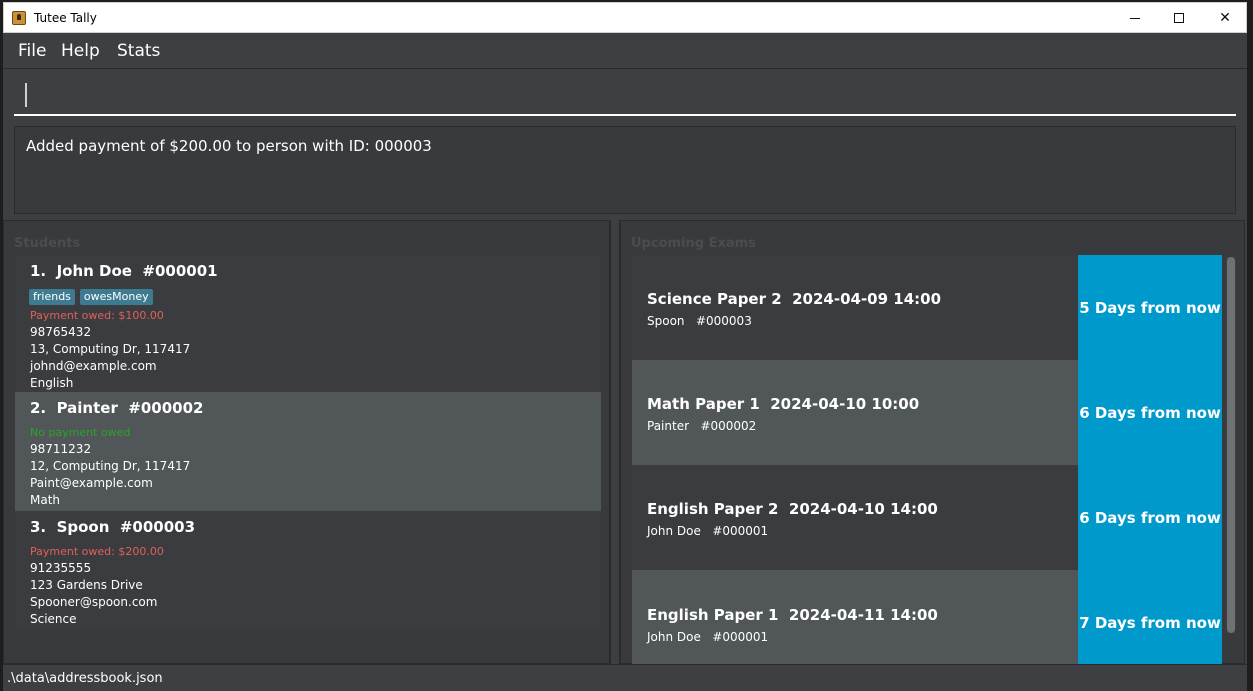  I want to click on person-name: 1. John Doe #000001, so click(124, 271).